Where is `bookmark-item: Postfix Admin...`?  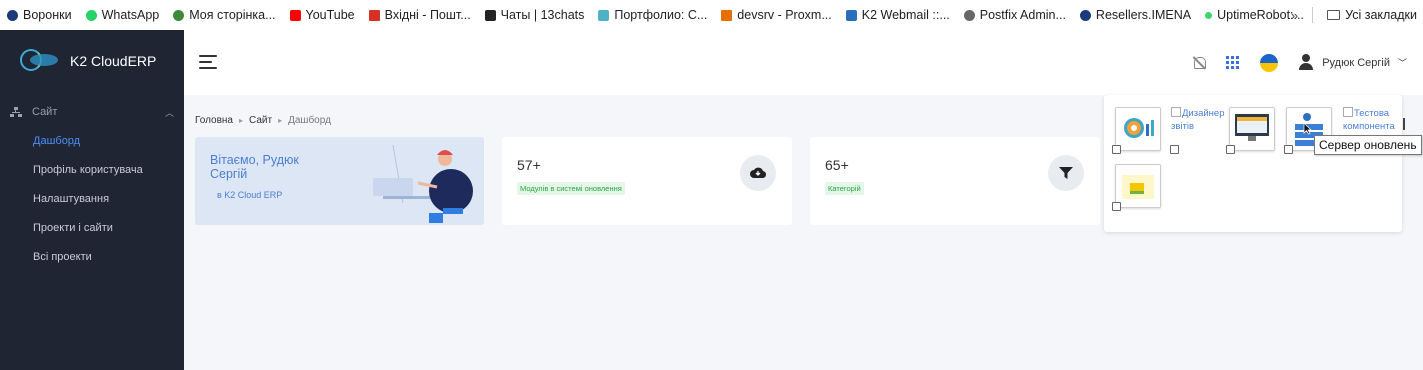 bookmark-item: Postfix Admin... is located at coordinates (1015, 15).